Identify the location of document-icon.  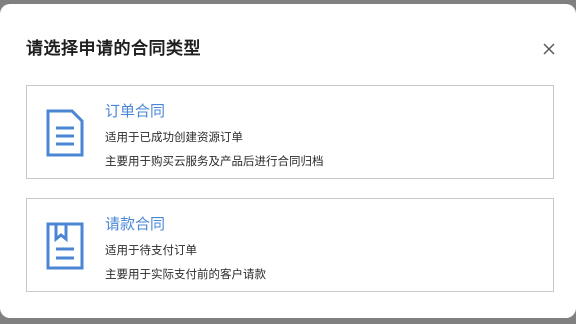
(65, 133).